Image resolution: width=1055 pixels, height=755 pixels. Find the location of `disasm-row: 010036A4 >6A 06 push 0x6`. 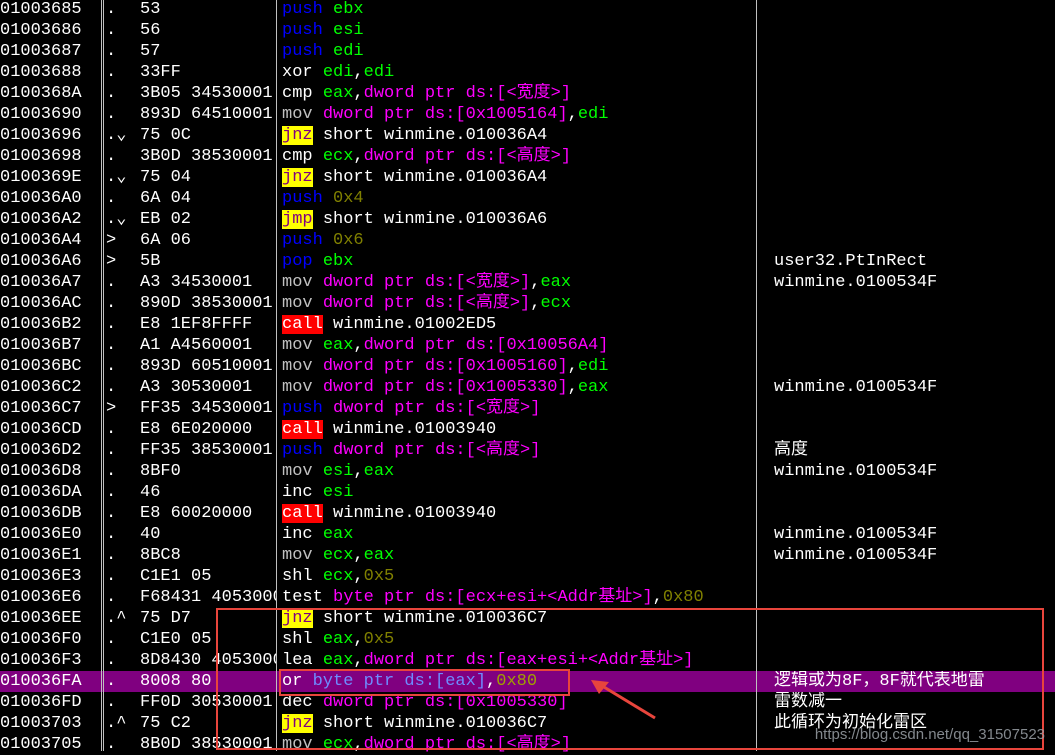

disasm-row: 010036A4 >6A 06 push 0x6 is located at coordinates (527, 240).